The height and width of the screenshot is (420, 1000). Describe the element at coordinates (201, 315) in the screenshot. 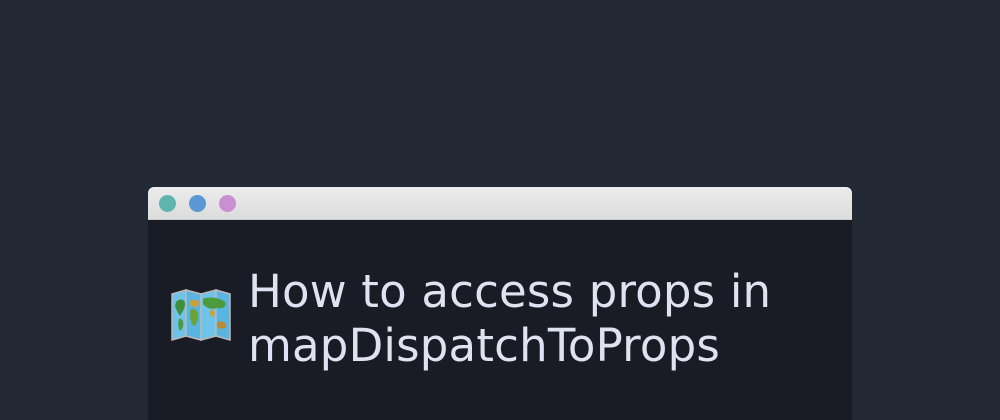

I see `world-map-icon` at that location.